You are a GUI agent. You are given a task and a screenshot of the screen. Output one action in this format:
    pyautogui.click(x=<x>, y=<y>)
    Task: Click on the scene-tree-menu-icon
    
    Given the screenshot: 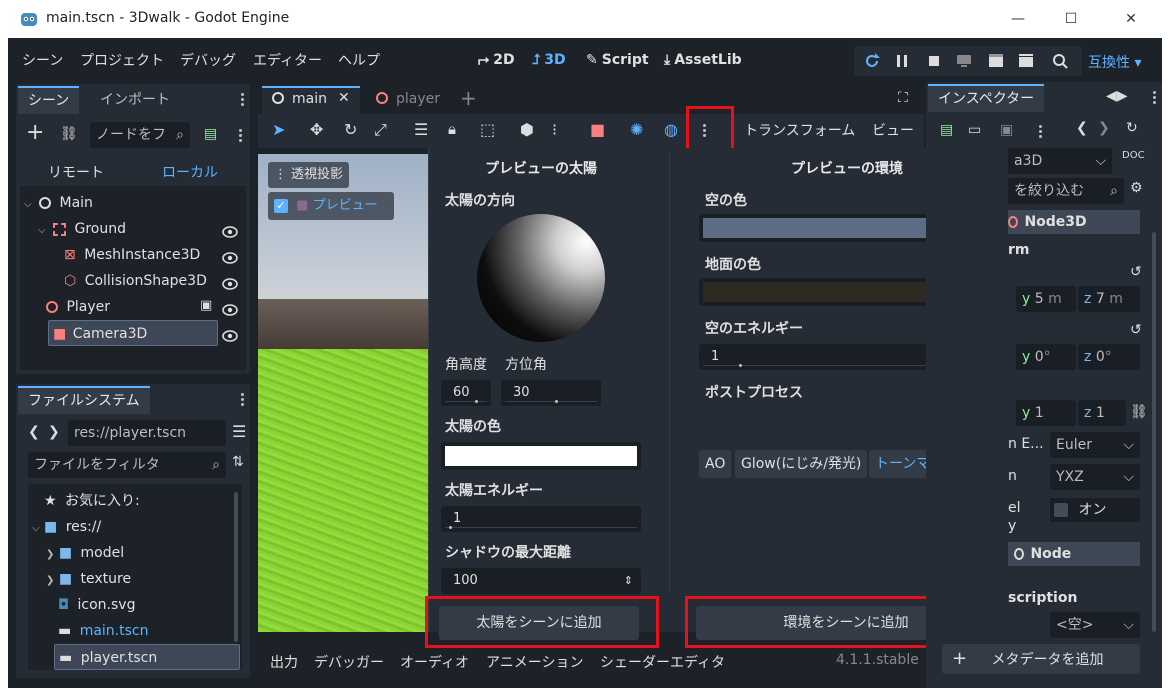 What is the action you would take?
    pyautogui.click(x=240, y=136)
    